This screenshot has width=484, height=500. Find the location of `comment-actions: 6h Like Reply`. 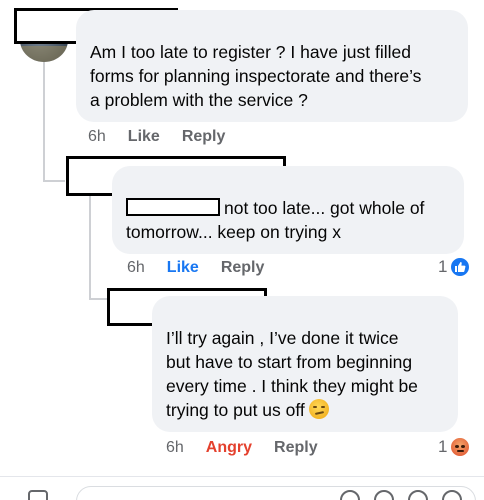

comment-actions: 6h Like Reply is located at coordinates (167, 137).